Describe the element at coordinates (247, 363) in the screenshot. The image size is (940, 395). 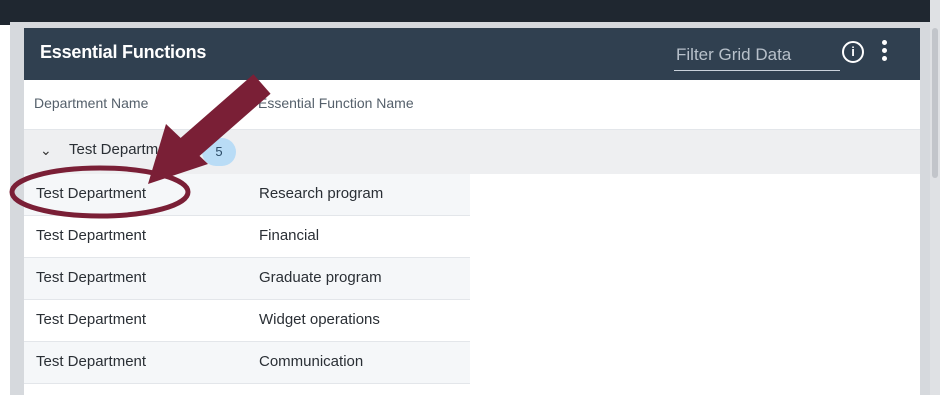
I see `table-row: Test Department Communication` at that location.